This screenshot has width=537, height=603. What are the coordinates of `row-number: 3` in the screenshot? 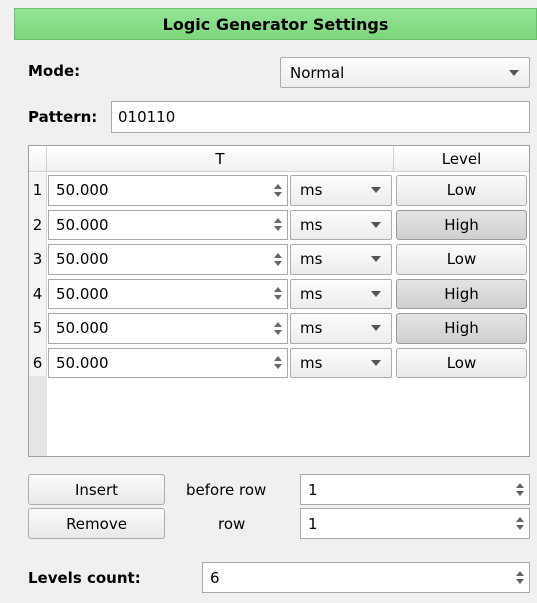 It's located at (38, 259).